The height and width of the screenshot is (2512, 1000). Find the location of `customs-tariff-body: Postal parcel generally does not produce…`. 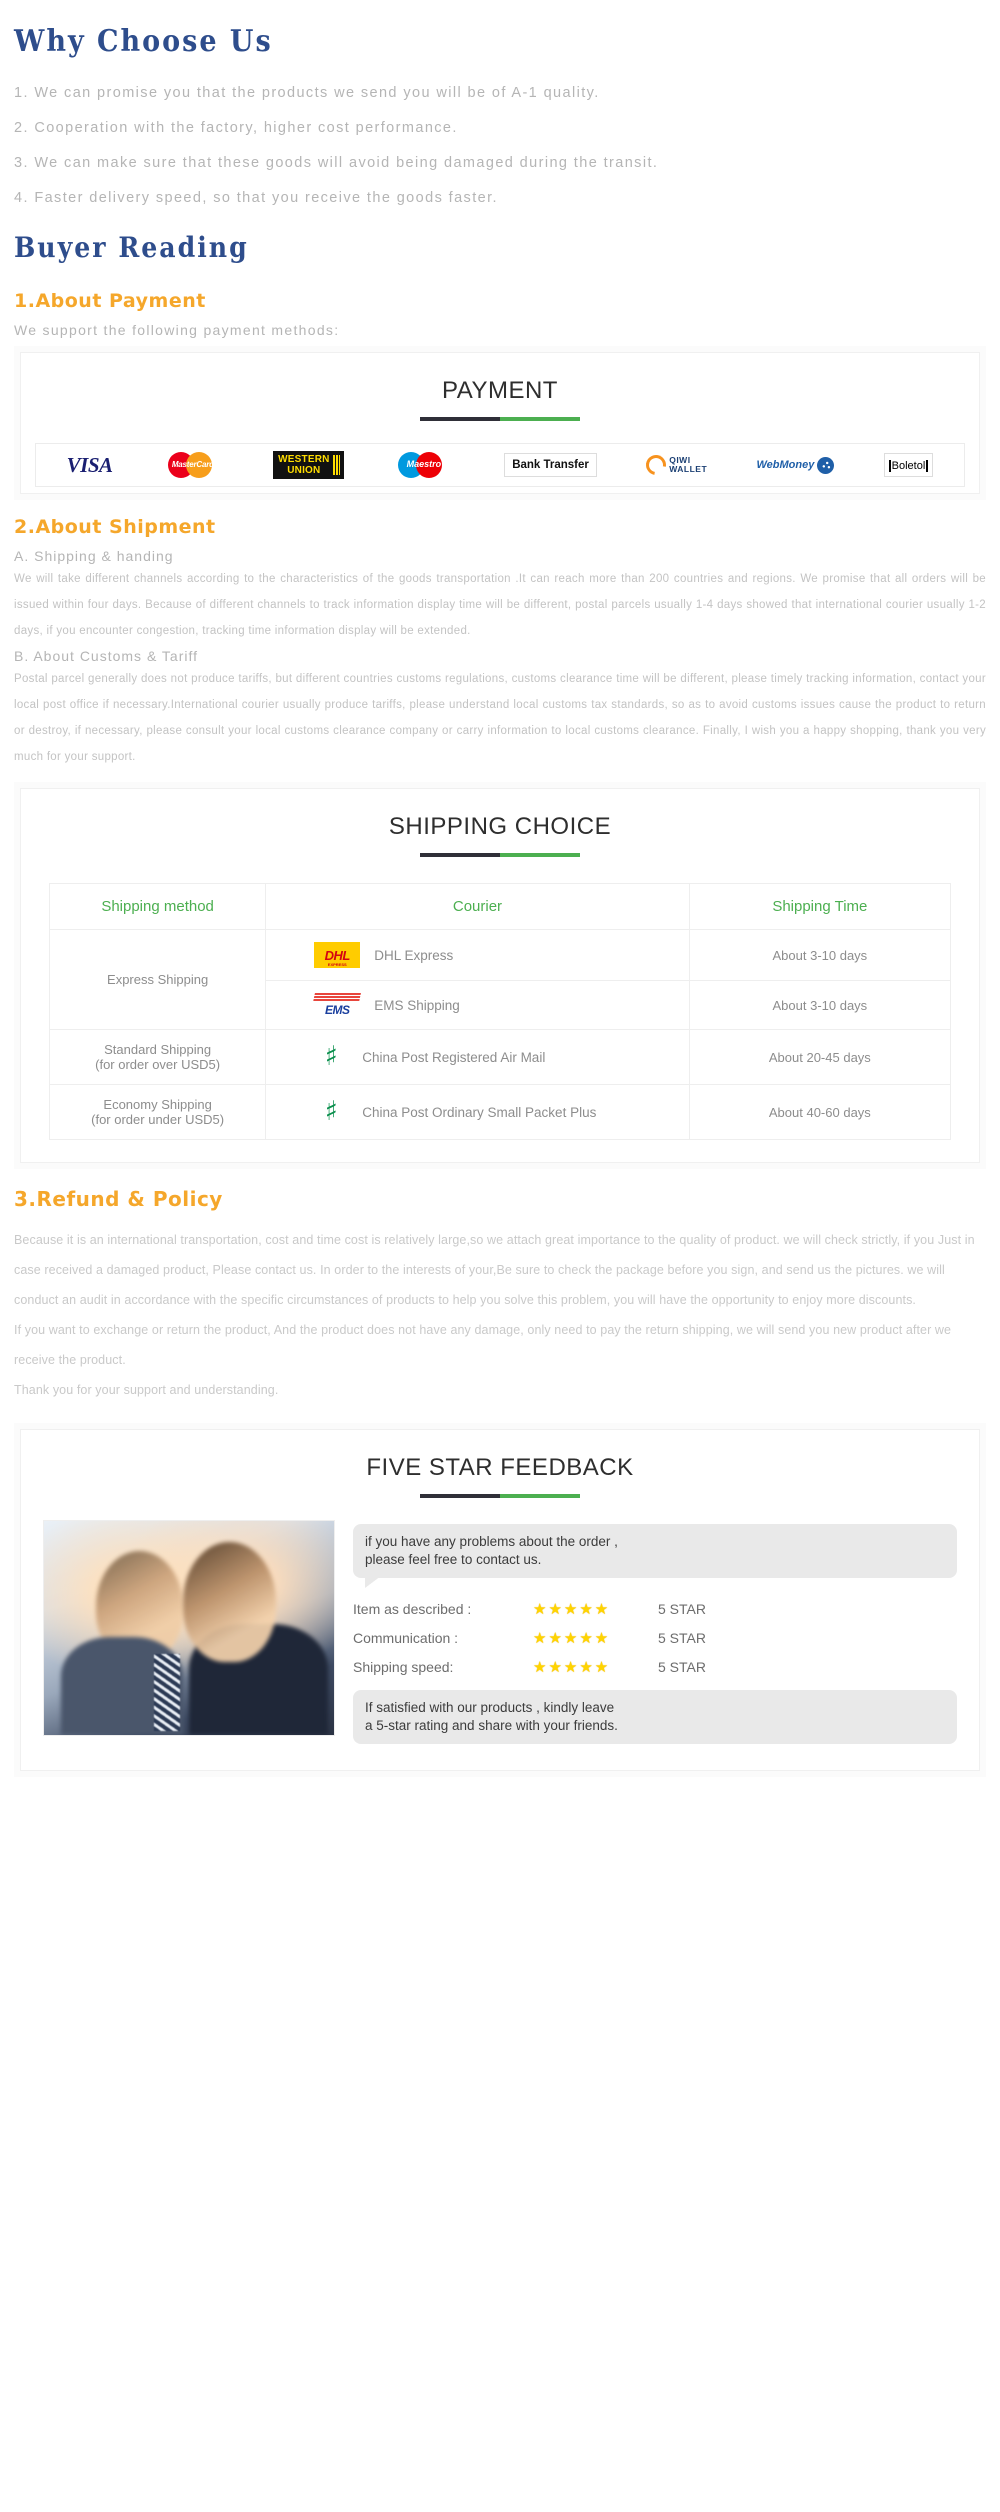

customs-tariff-body: Postal parcel generally does not produce… is located at coordinates (500, 718).